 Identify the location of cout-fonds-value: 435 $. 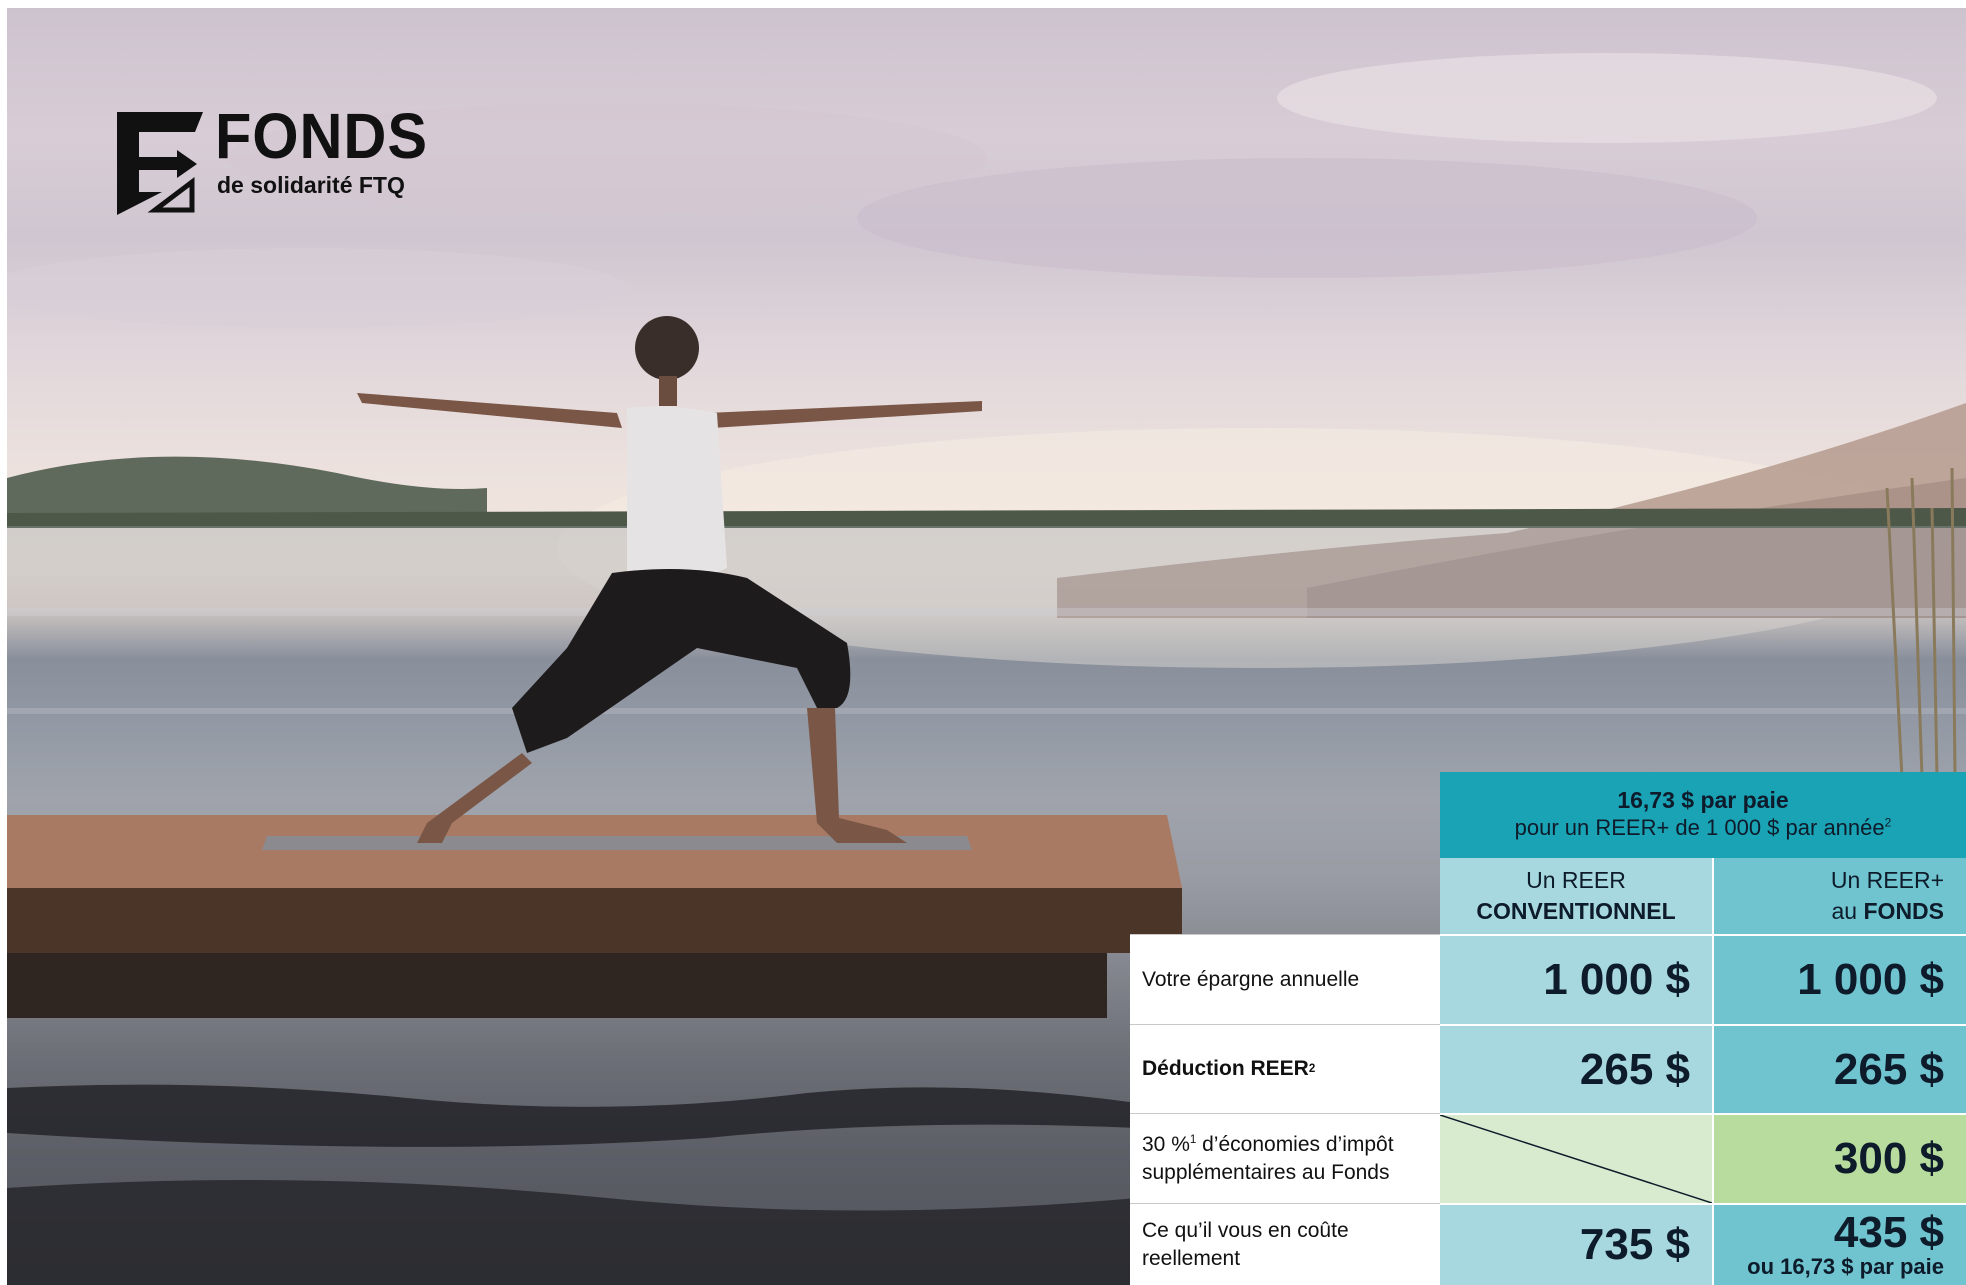
(1888, 1232).